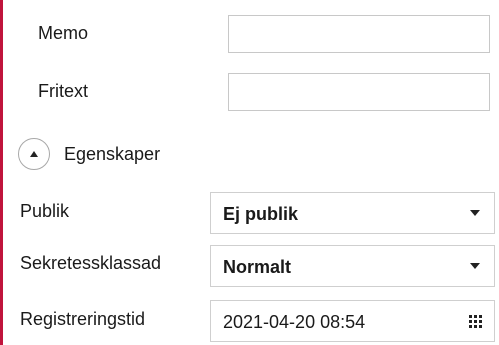 This screenshot has height=345, width=499. I want to click on registreringstid-datepicker: 2021-04-20 08:54, so click(352, 321).